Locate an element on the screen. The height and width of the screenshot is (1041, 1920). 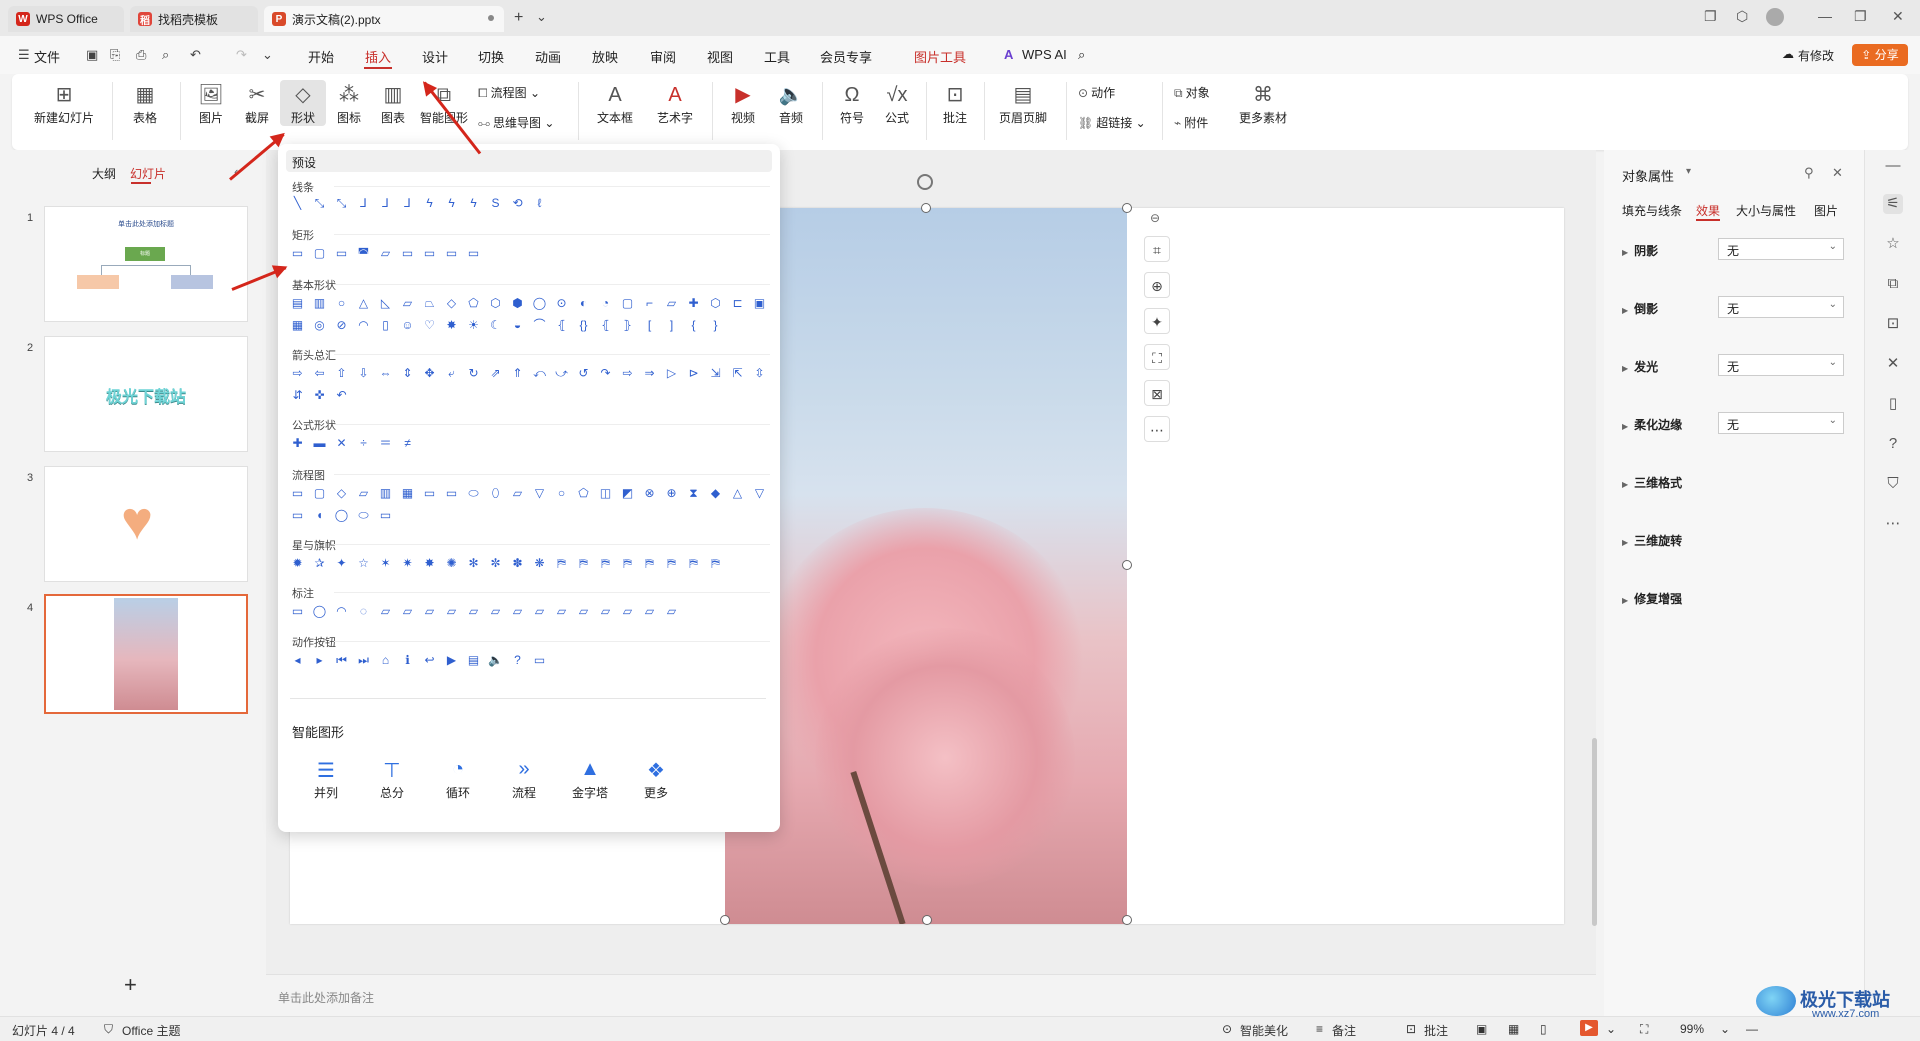
shape-option-icon: ⇨ is located at coordinates (627, 373).